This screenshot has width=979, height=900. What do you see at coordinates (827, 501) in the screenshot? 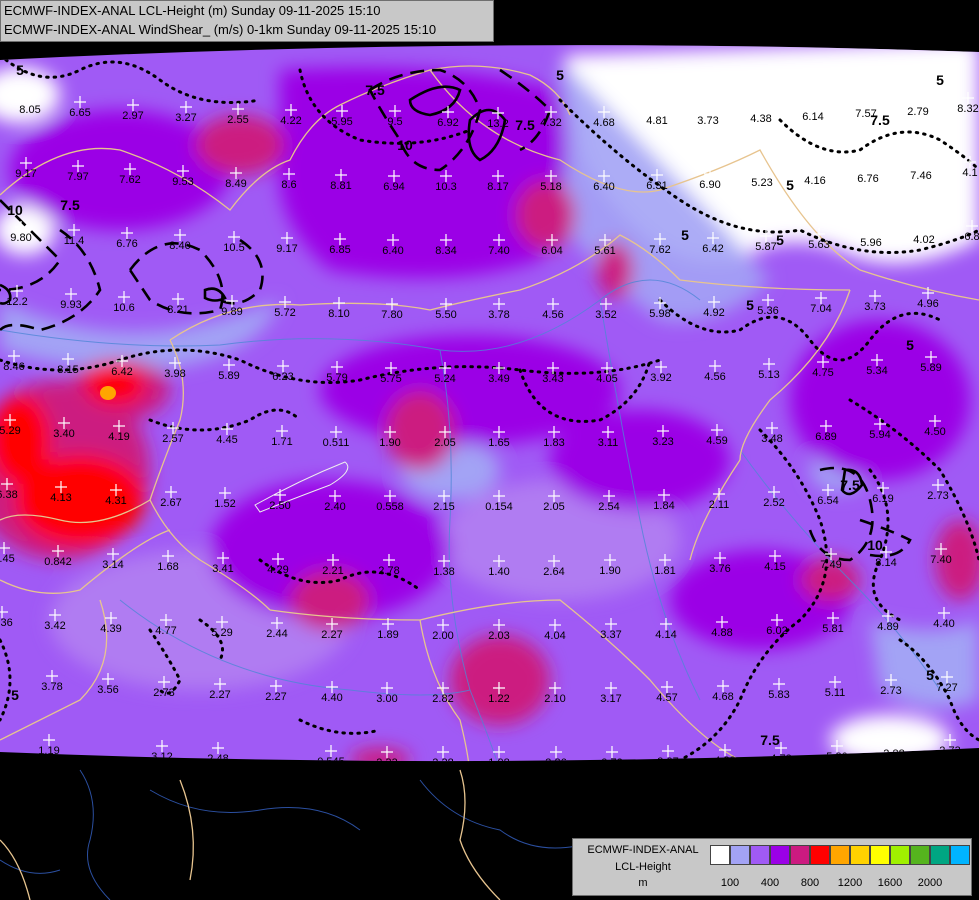
I see `value-label: 6.54` at bounding box center [827, 501].